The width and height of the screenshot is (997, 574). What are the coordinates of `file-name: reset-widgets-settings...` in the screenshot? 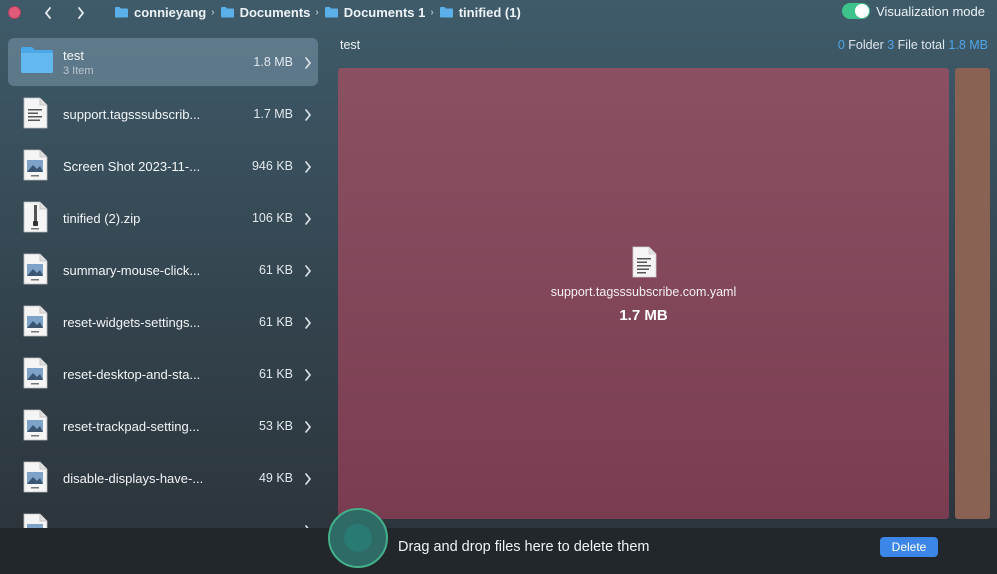 It's located at (132, 322).